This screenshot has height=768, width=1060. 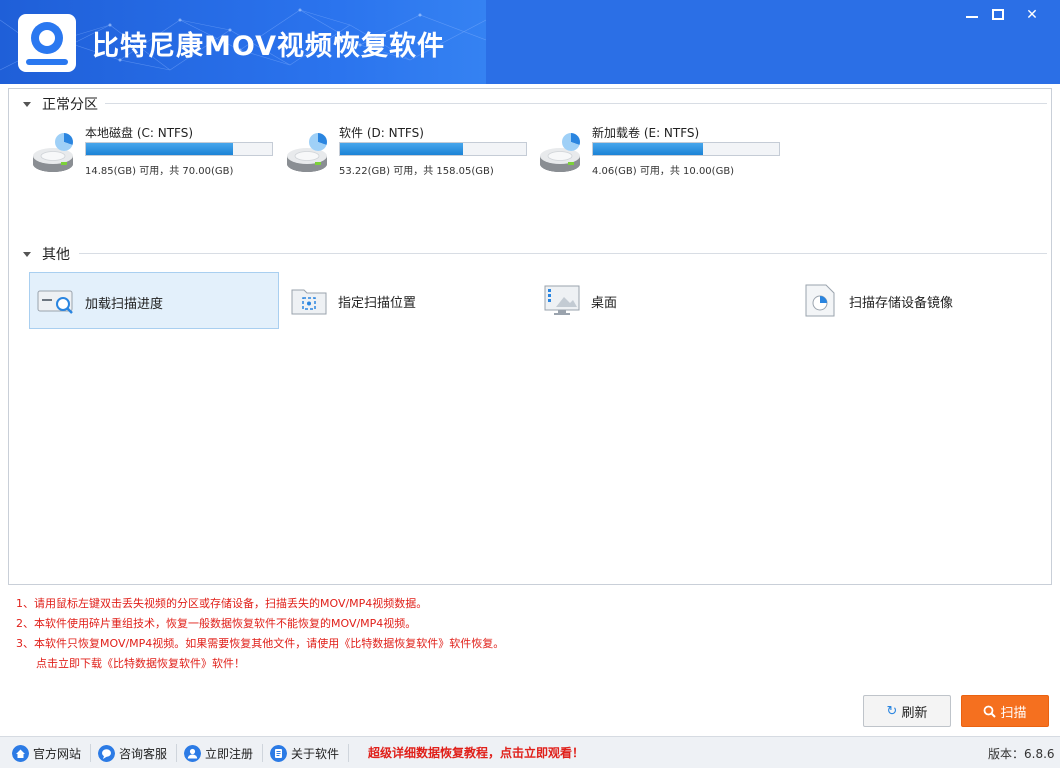 I want to click on app-title: 比特尼康MOV视频恢复软件, so click(x=268, y=46).